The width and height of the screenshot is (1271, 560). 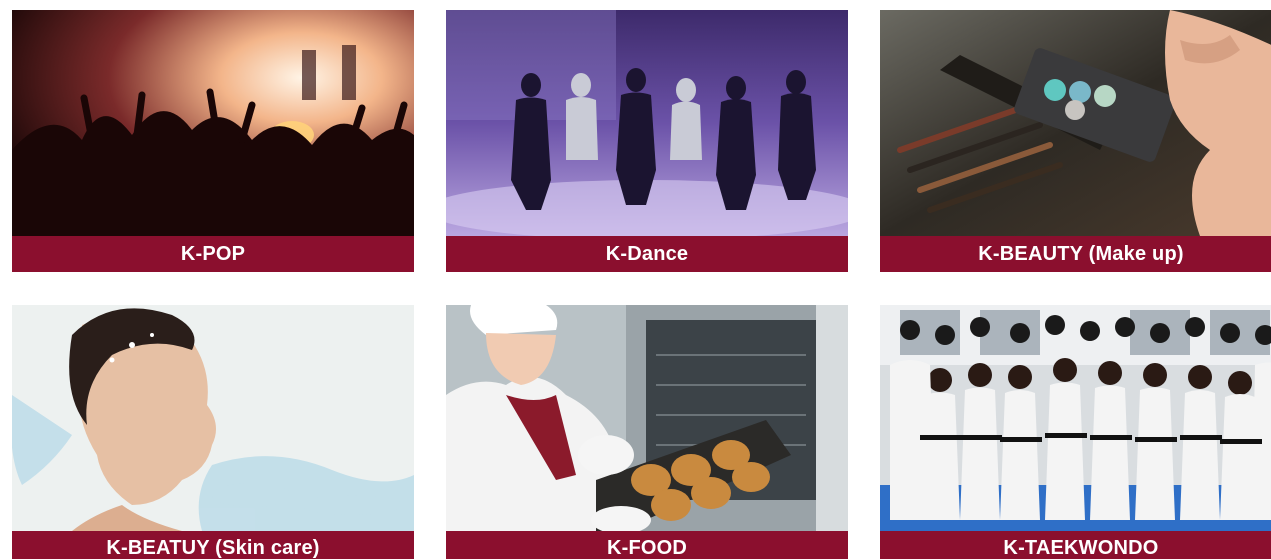 I want to click on kfood-baker-image, so click(x=647, y=418).